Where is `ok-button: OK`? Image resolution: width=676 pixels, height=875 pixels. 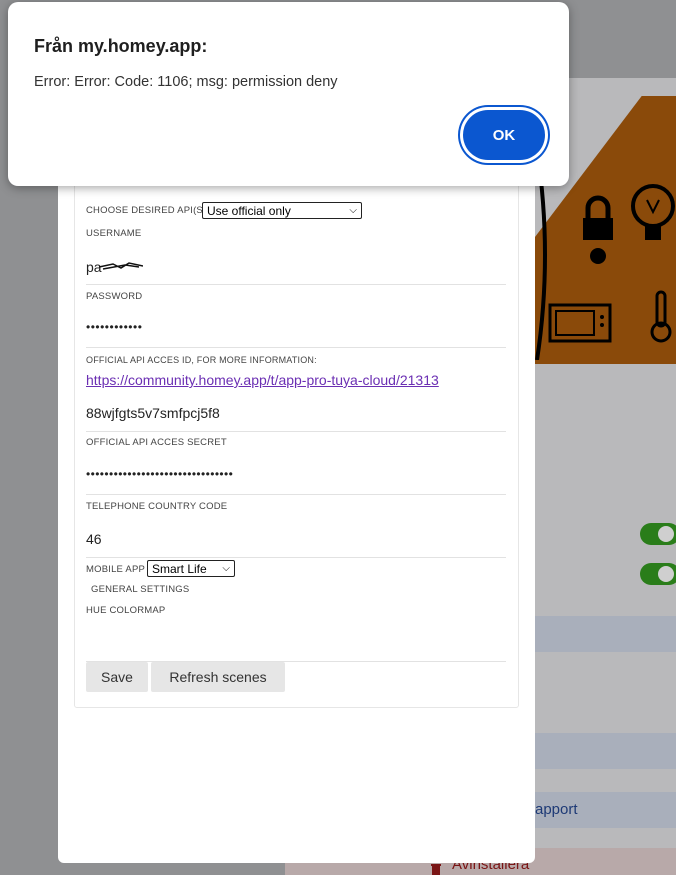
ok-button: OK is located at coordinates (504, 135).